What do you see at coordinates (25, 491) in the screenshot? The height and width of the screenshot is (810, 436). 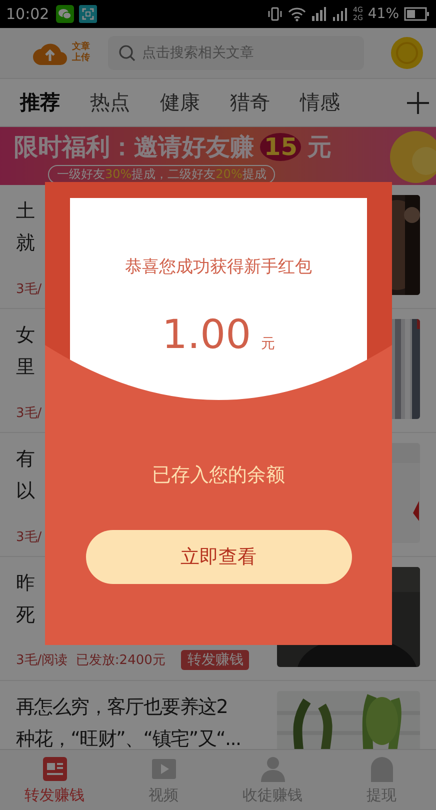 I see `article-title: 以` at bounding box center [25, 491].